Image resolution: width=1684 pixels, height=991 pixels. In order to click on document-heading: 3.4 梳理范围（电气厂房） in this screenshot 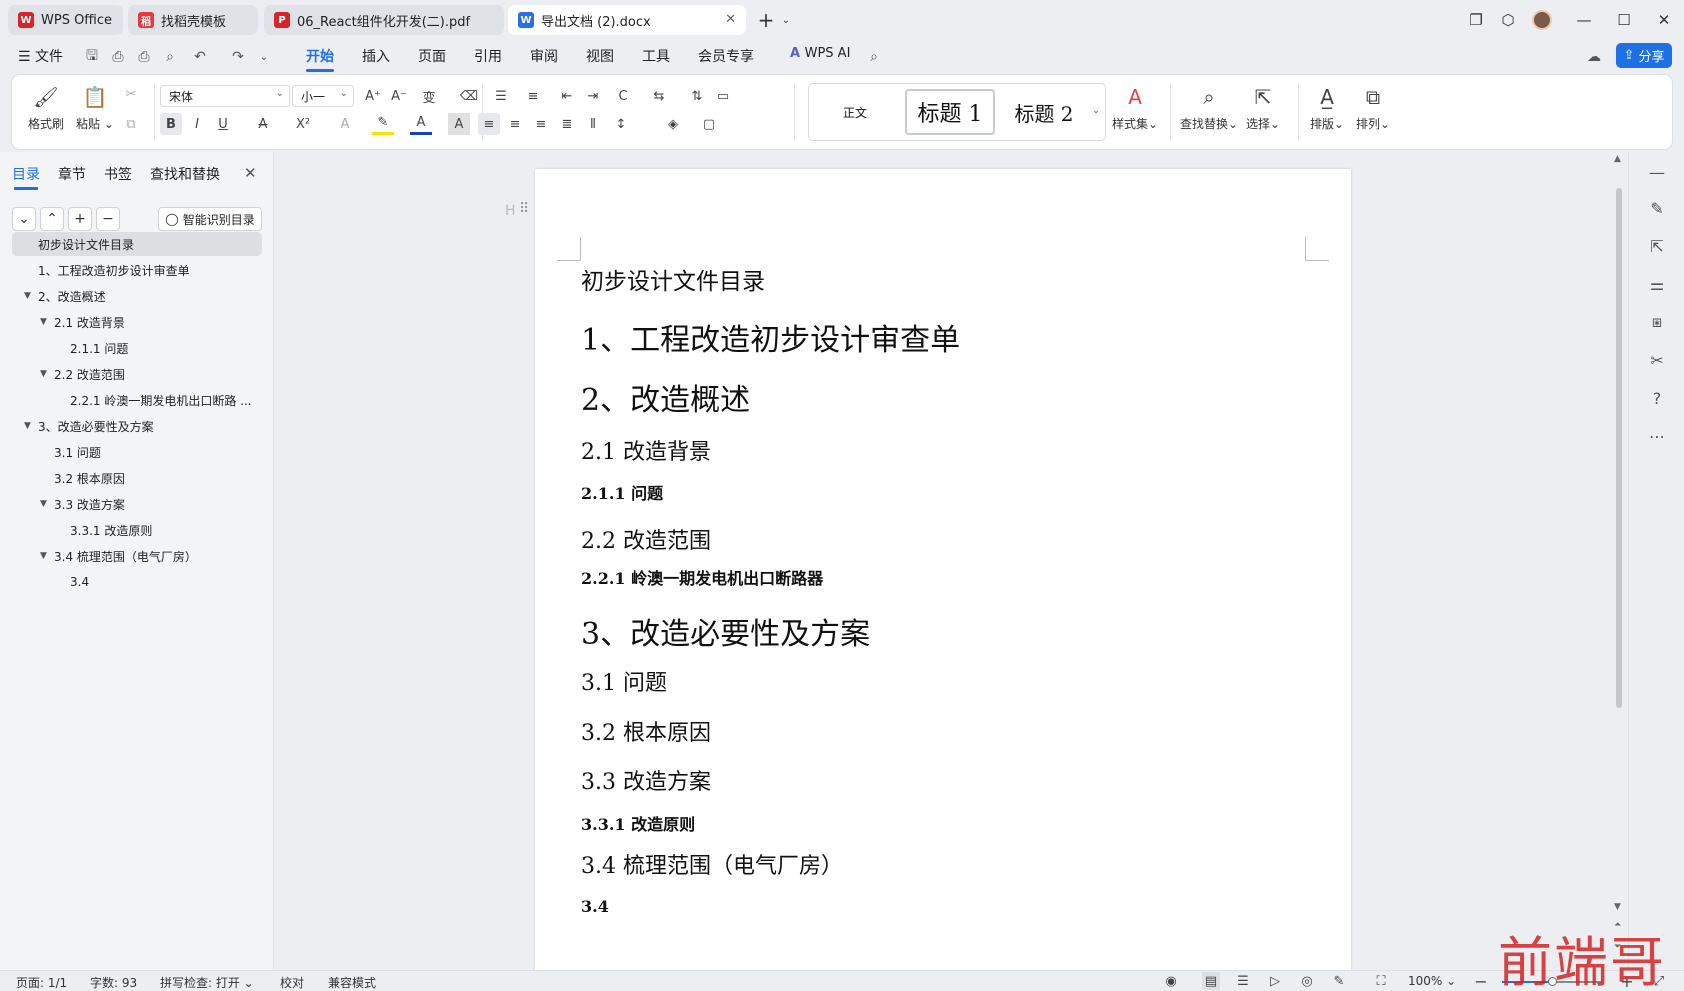, I will do `click(712, 864)`.